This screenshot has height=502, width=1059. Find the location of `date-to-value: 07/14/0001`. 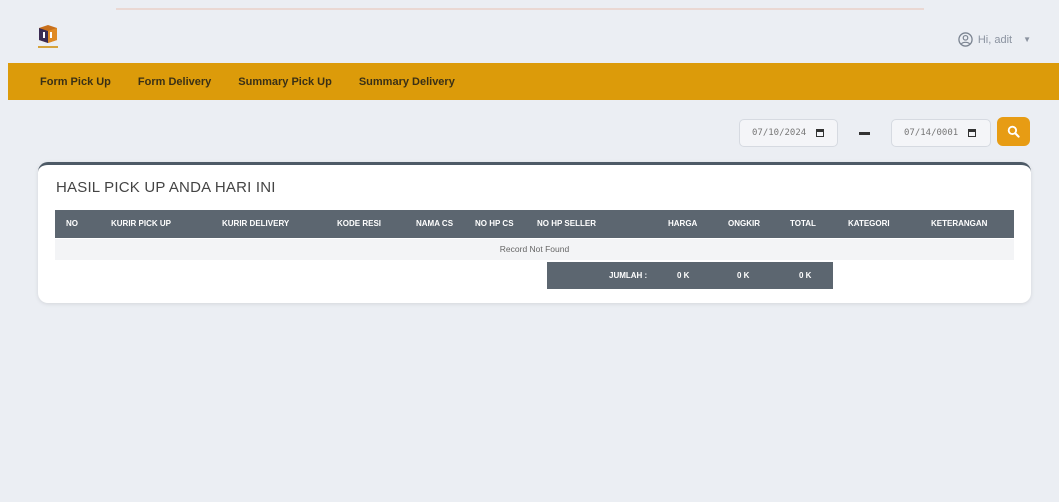

date-to-value: 07/14/0001 is located at coordinates (931, 133).